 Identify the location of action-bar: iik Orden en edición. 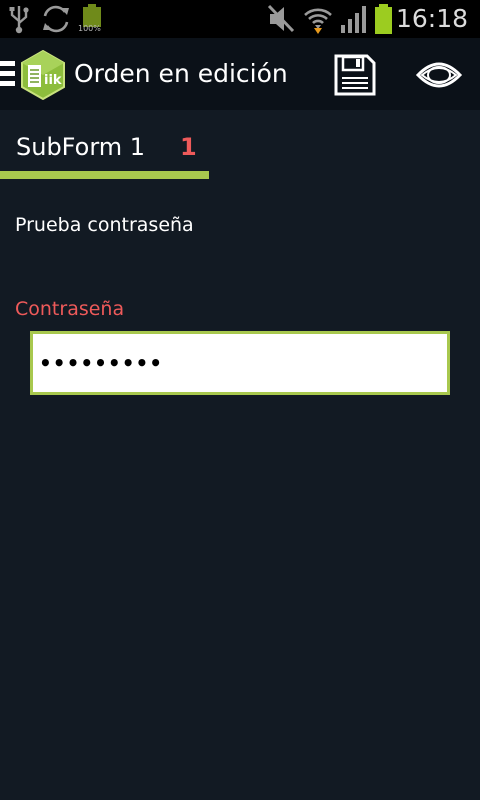
(240, 74).